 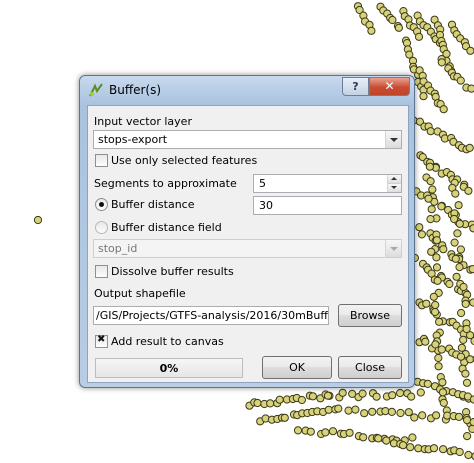 I want to click on ok-button: OK, so click(x=297, y=367).